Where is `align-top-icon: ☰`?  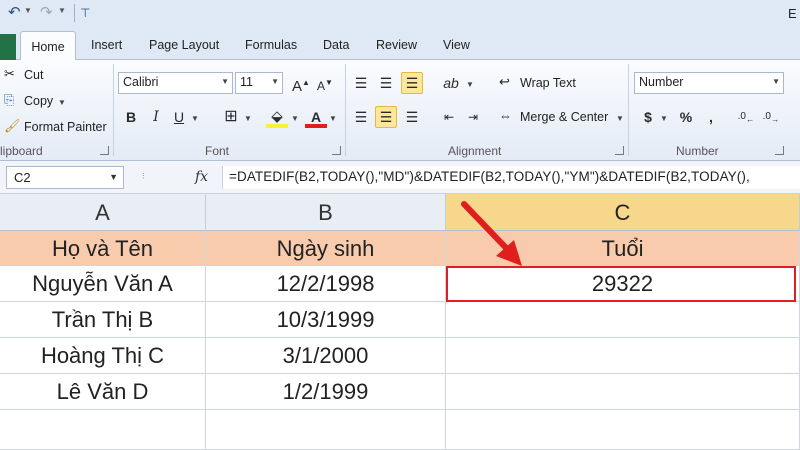 align-top-icon: ☰ is located at coordinates (361, 83).